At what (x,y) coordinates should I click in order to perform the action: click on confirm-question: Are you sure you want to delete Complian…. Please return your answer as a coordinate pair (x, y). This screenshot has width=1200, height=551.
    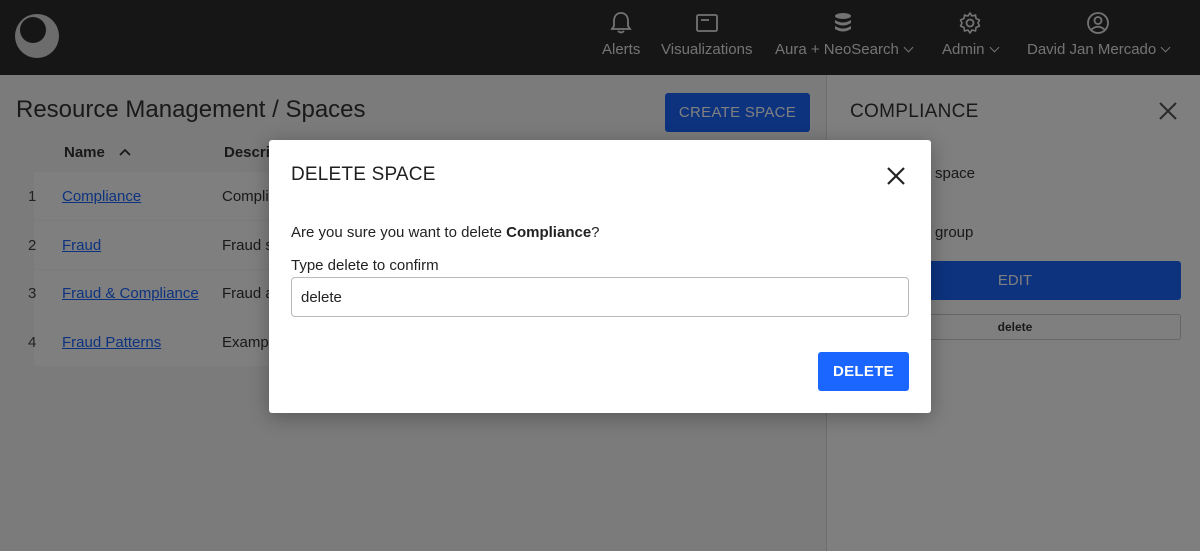
    Looking at the image, I should click on (445, 232).